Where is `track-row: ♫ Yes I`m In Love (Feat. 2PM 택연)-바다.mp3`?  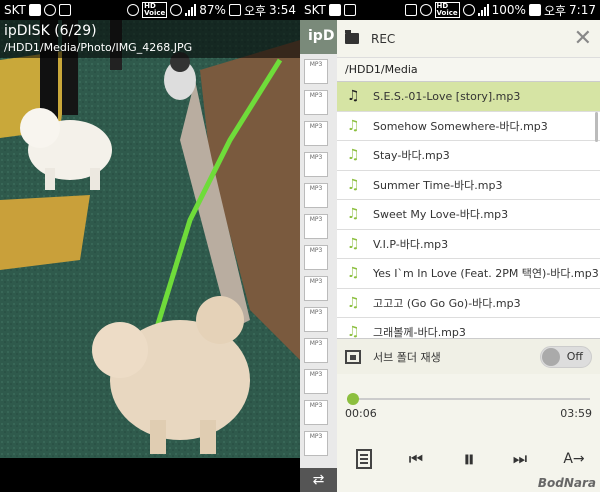
track-row: ♫ Yes I`m In Love (Feat. 2PM 택연)-바다.mp3 is located at coordinates (468, 274).